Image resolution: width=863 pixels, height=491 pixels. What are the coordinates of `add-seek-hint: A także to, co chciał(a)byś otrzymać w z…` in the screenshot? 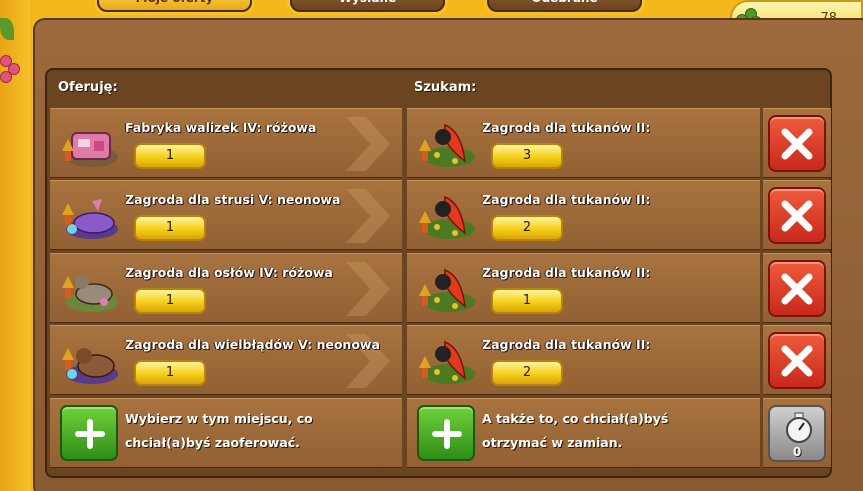 It's located at (575, 430).